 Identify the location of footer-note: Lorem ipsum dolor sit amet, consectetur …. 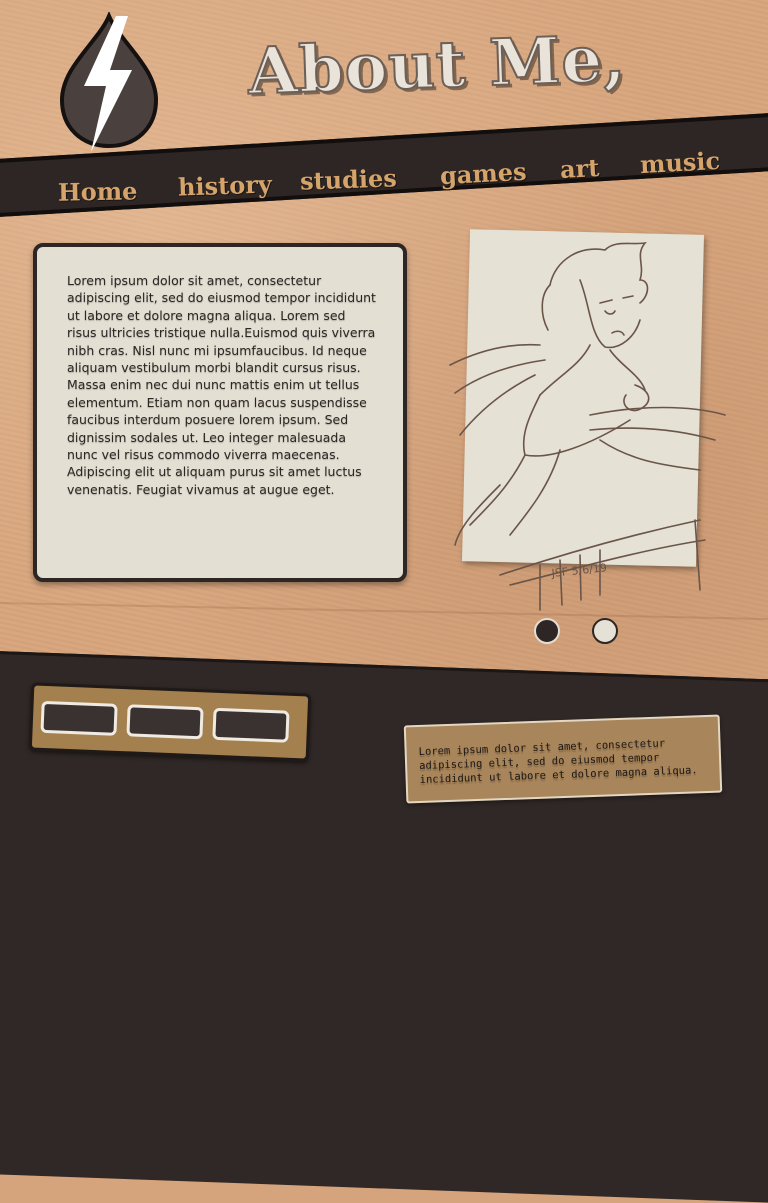
(563, 759).